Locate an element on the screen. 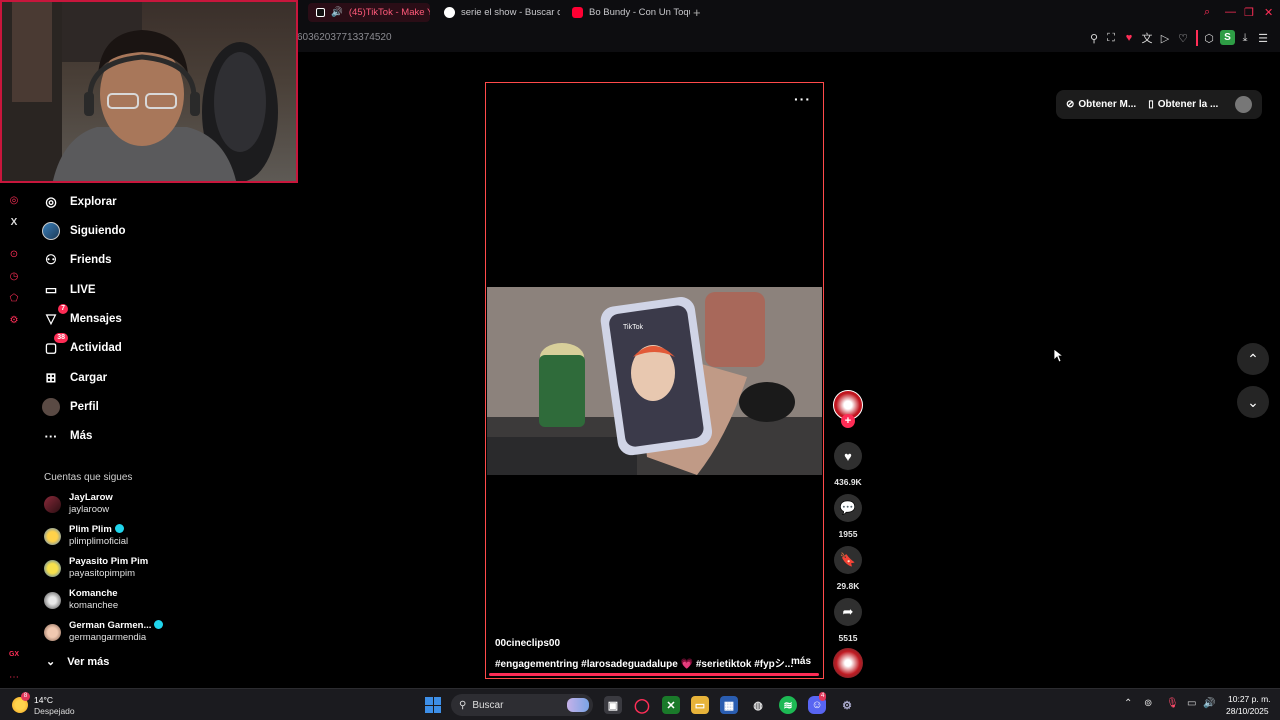 The height and width of the screenshot is (720, 1280). gx-corner-icon: GX is located at coordinates (14, 654).